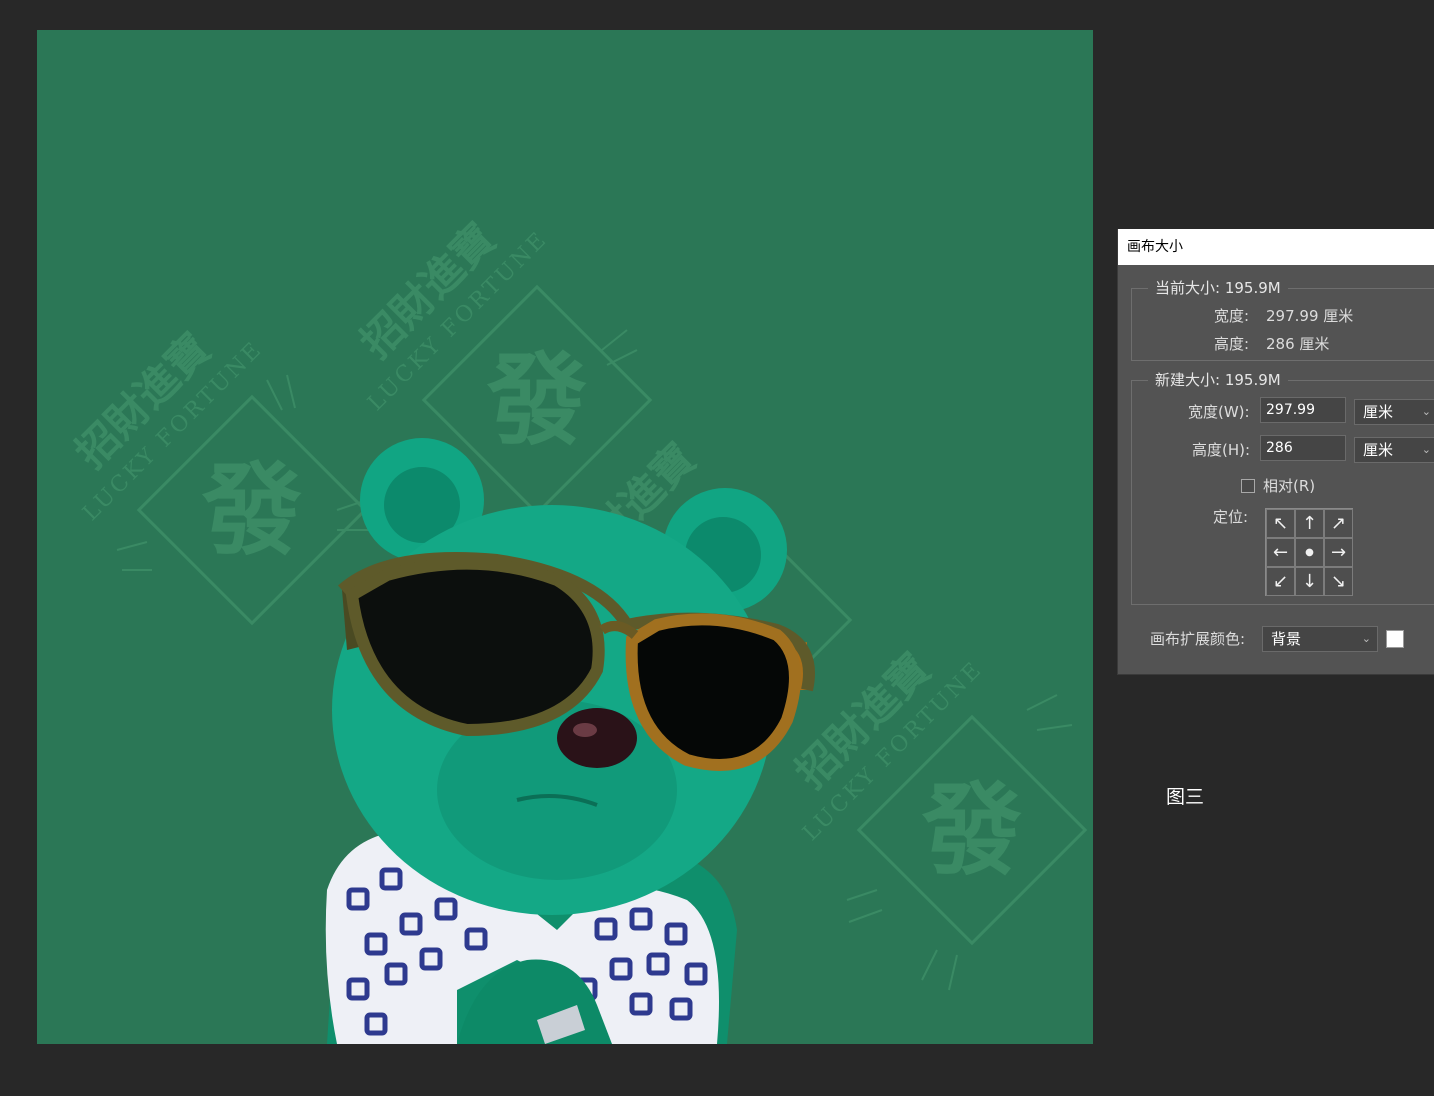 The image size is (1434, 1096). What do you see at coordinates (1286, 639) in the screenshot?
I see `extension-color-value: 背景` at bounding box center [1286, 639].